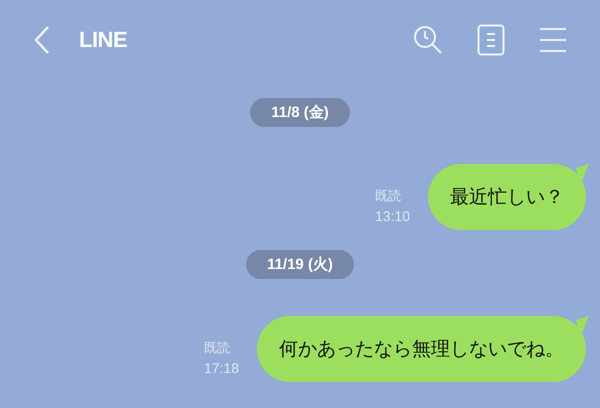  I want to click on date-separator: 11/8 (金), so click(300, 112).